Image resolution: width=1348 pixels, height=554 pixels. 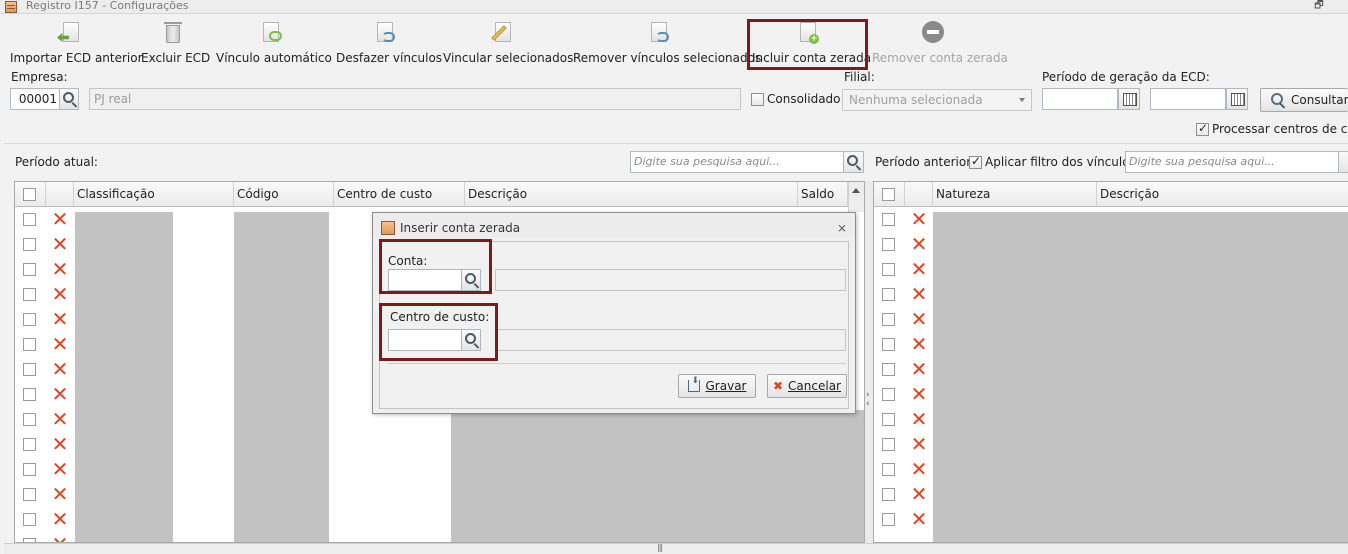 What do you see at coordinates (676, 548) in the screenshot?
I see `horizontal-scrollbar: |||` at bounding box center [676, 548].